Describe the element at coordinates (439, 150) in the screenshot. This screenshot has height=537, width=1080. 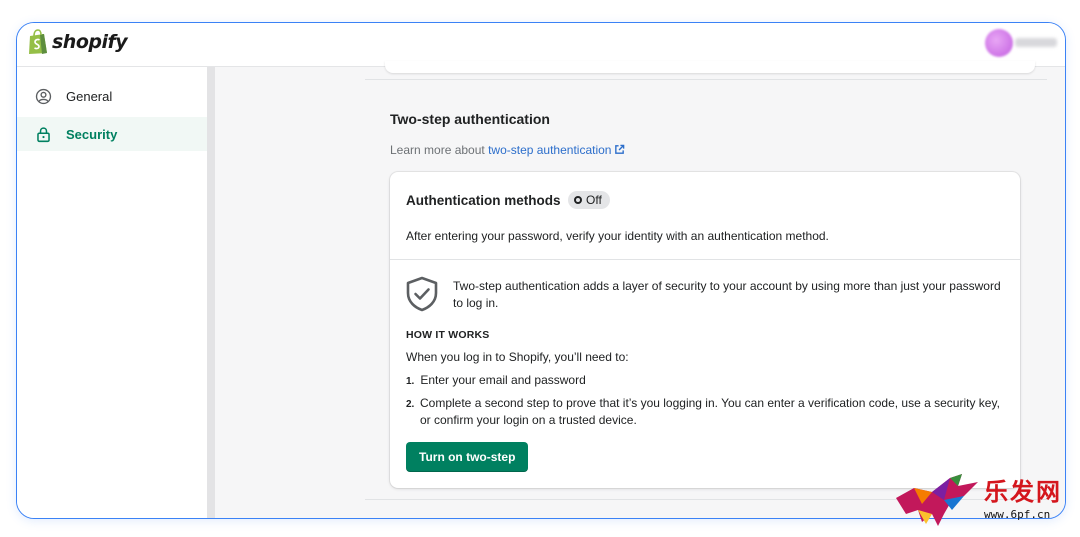
I see `learn-more-prefix: Learn more about` at that location.